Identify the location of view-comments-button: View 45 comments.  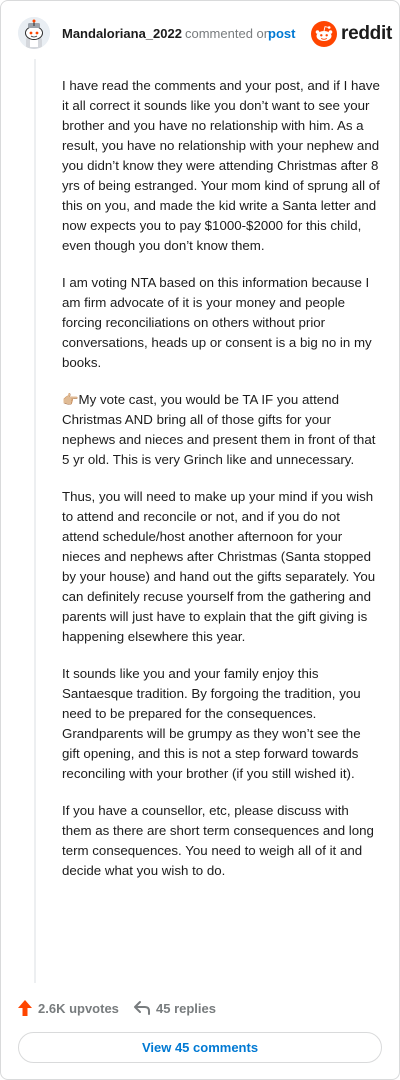
(200, 1047).